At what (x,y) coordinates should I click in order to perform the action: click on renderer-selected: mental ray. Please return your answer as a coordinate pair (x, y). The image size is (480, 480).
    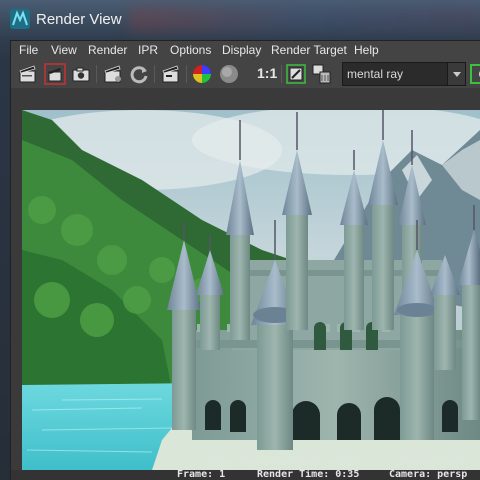
    Looking at the image, I should click on (375, 74).